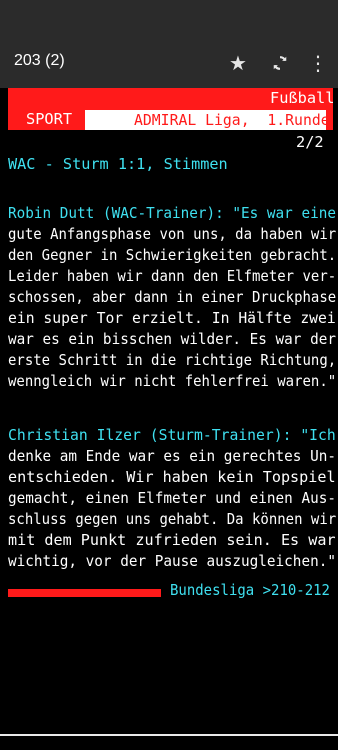  What do you see at coordinates (169, 63) in the screenshot?
I see `app-bar: 203 (2) ★ ⋮` at bounding box center [169, 63].